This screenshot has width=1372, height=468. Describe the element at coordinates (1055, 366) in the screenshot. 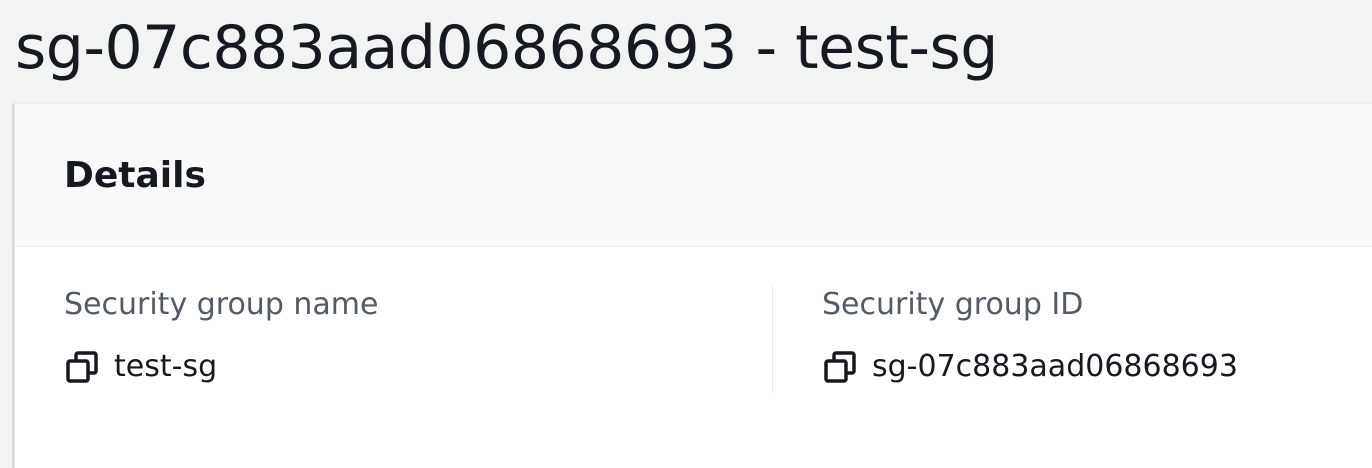

I see `security-group-id-value: sg-07c883aad06868693` at that location.